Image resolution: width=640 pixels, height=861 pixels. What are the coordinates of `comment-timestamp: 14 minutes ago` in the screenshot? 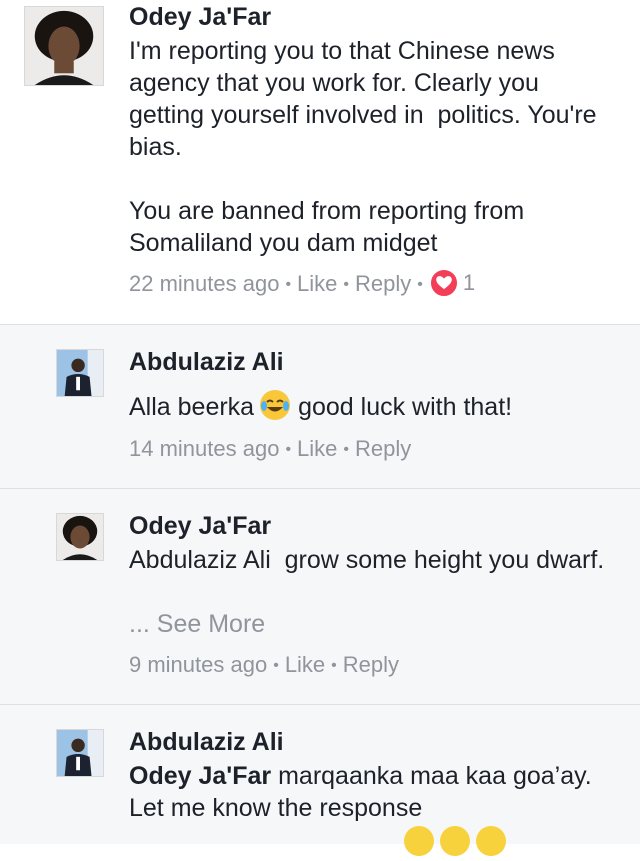 It's located at (204, 448).